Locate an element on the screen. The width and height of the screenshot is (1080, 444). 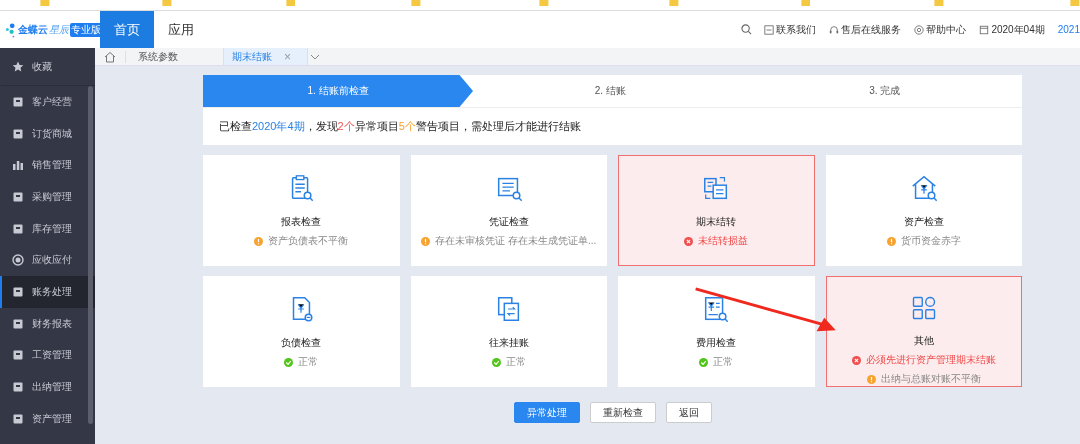
search-icon is located at coordinates (747, 29).